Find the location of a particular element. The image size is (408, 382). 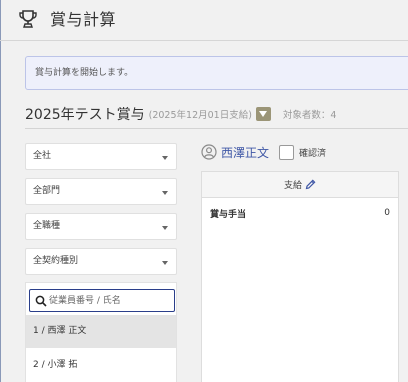

contract-type-filter-value: 全契約種別 is located at coordinates (56, 261).